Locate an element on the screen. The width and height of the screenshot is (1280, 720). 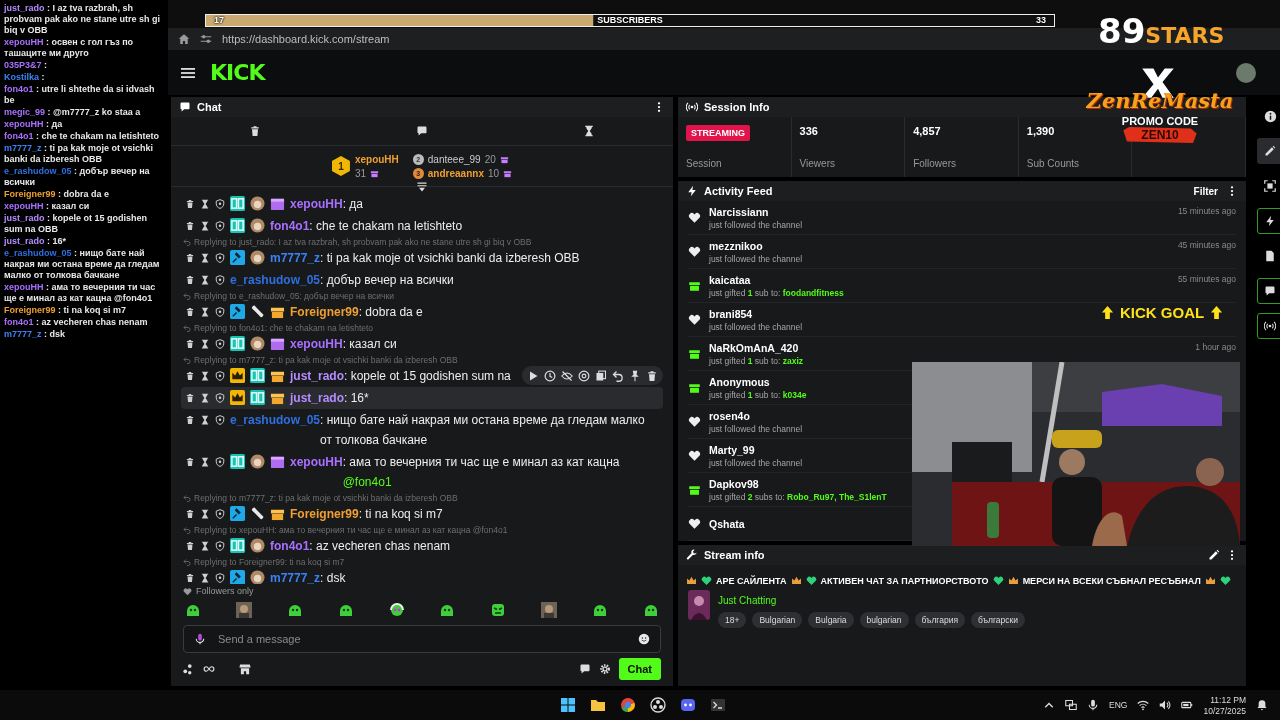
network-icon is located at coordinates (1071, 705).